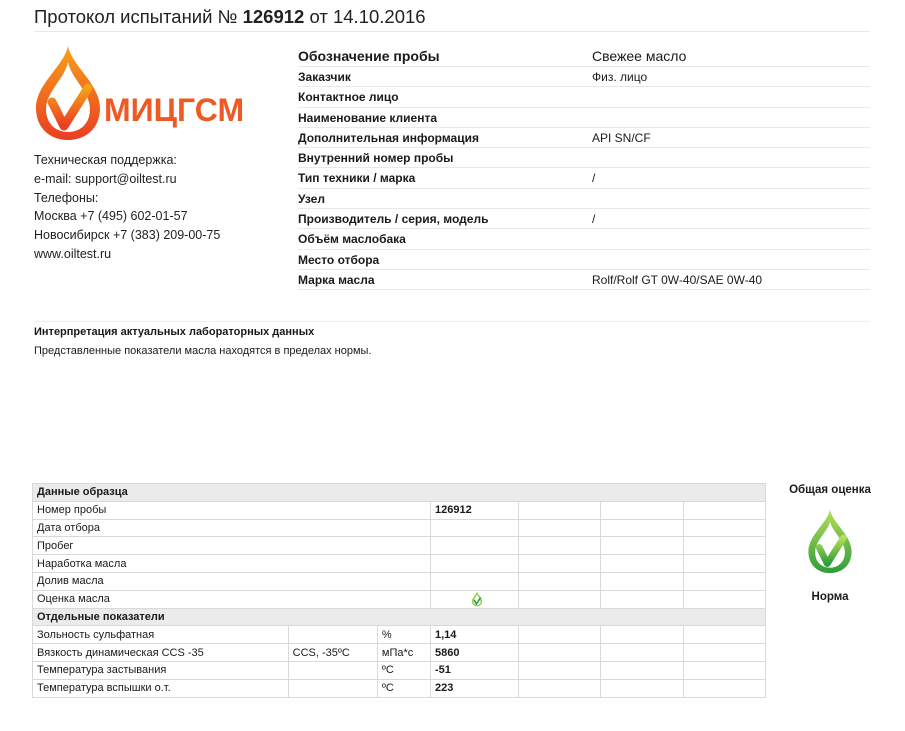 The width and height of the screenshot is (905, 731). I want to click on green-drop-check-icon, so click(476, 599).